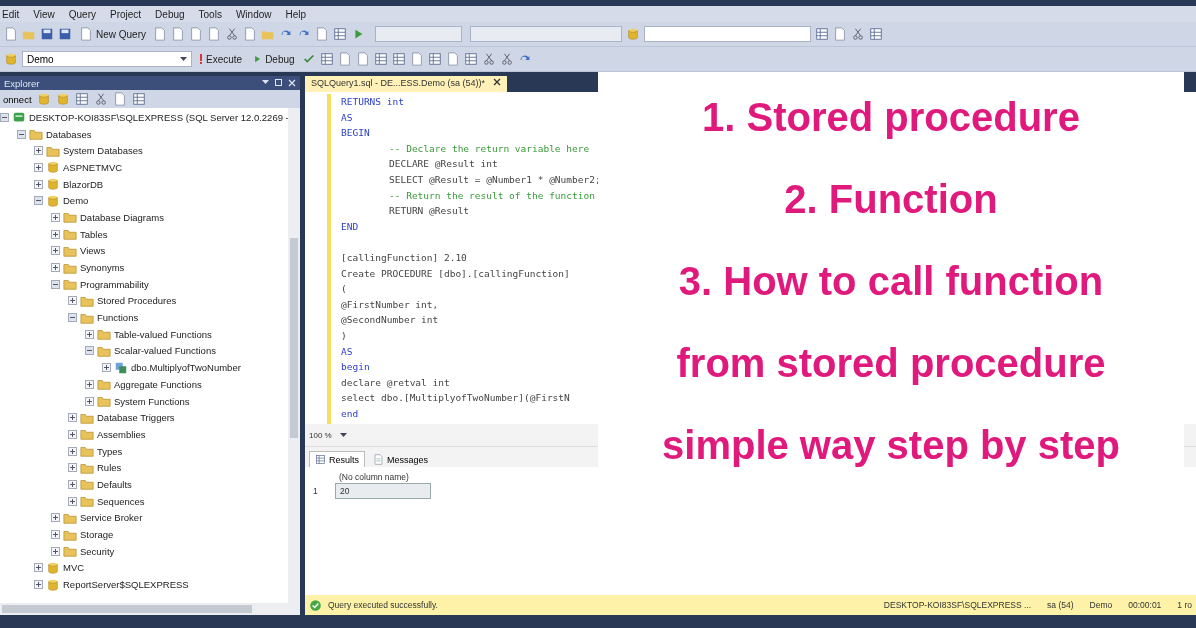  What do you see at coordinates (296, 14) in the screenshot?
I see `menu-item: Help` at bounding box center [296, 14].